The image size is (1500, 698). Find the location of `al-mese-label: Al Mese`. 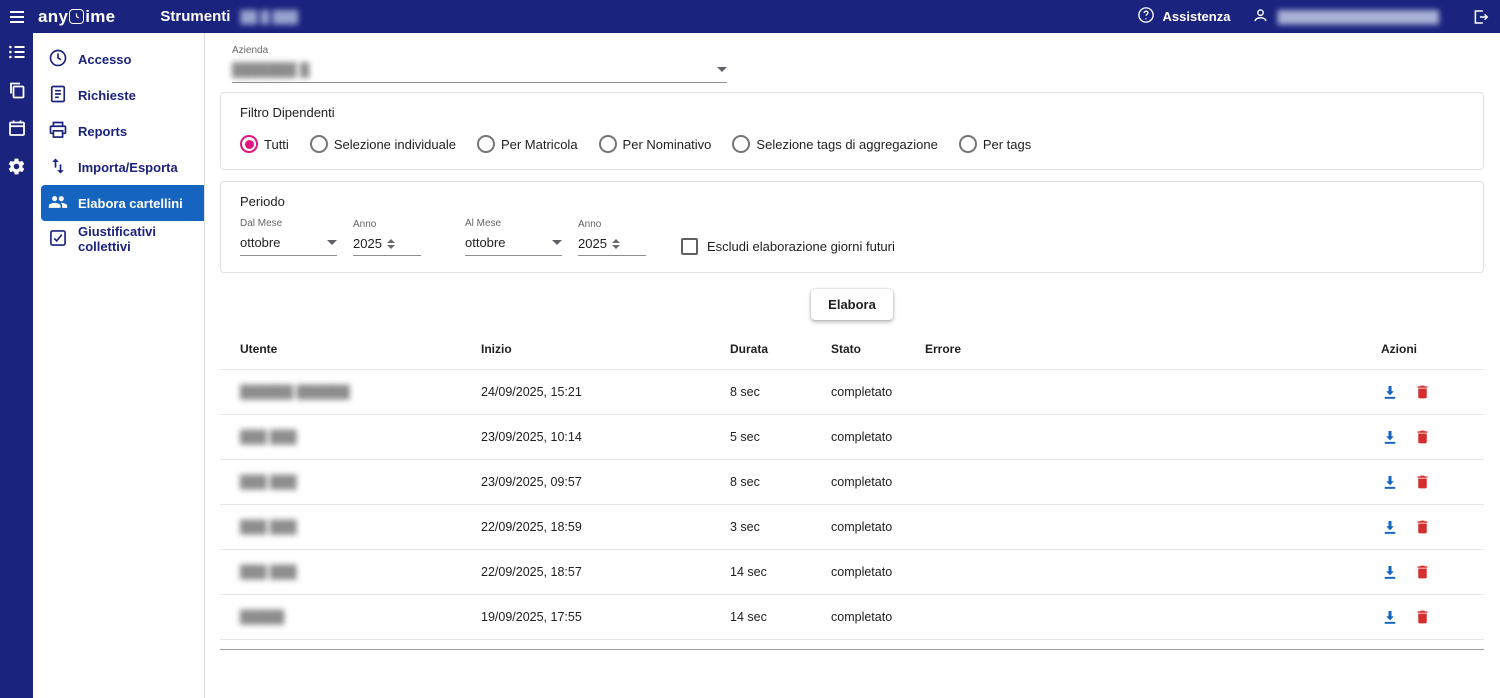

al-mese-label: Al Mese is located at coordinates (483, 223).